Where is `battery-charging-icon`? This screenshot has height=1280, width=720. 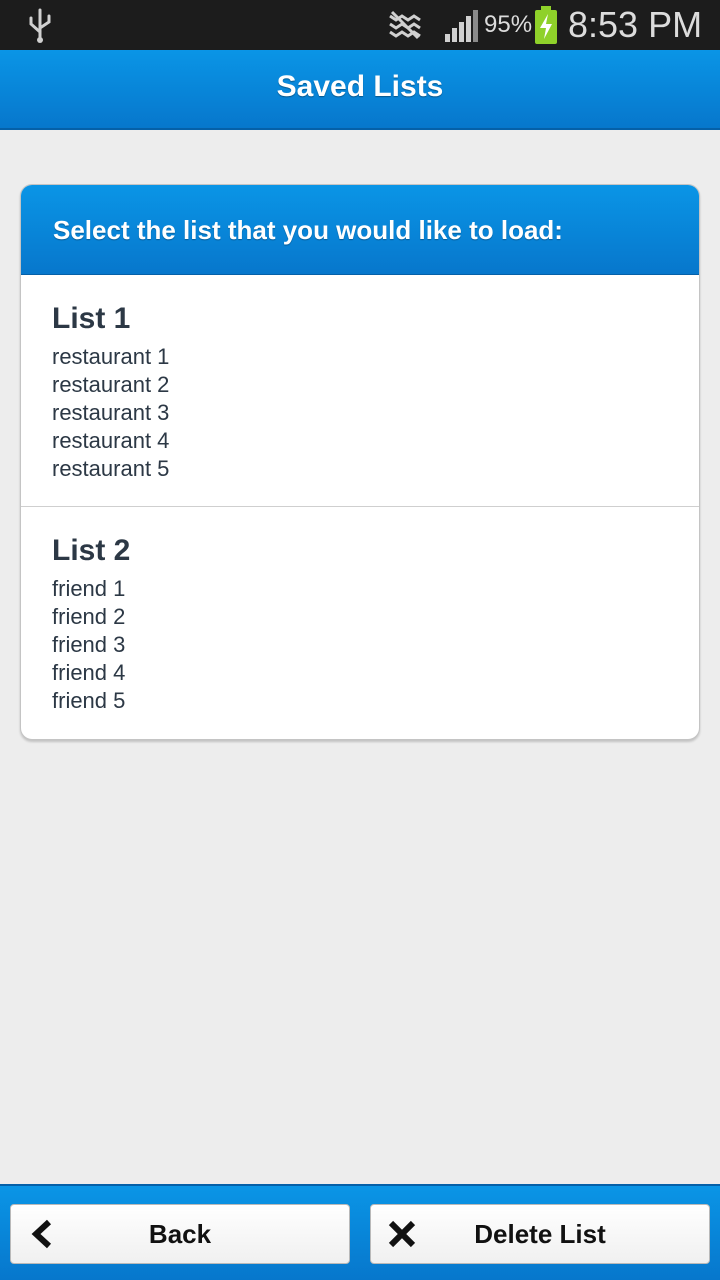 battery-charging-icon is located at coordinates (546, 27).